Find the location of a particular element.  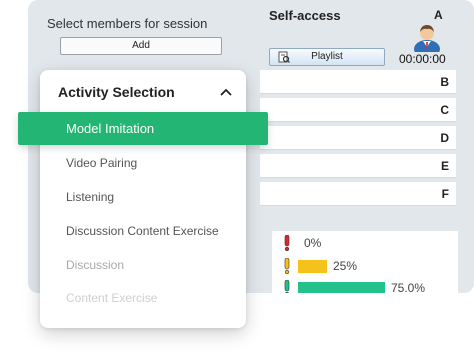

avatar-icon is located at coordinates (427, 37).